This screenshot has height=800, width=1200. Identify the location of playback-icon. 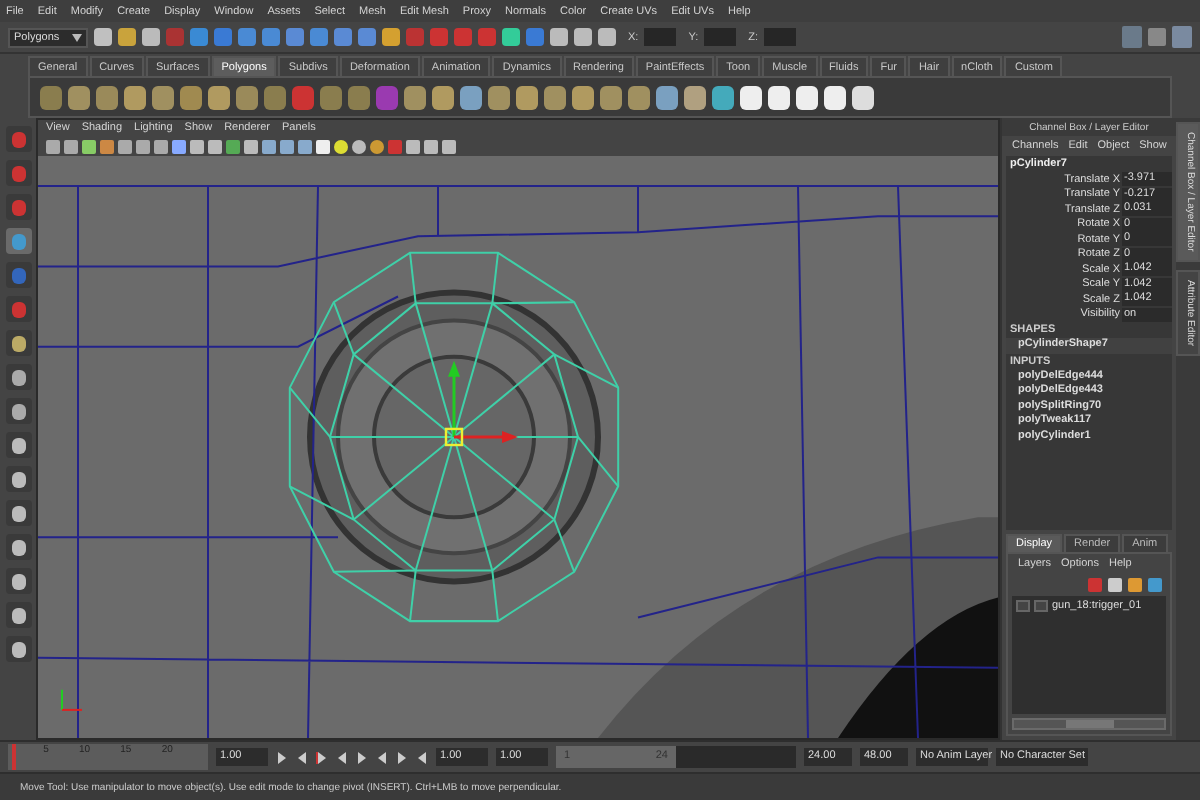
(322, 757).